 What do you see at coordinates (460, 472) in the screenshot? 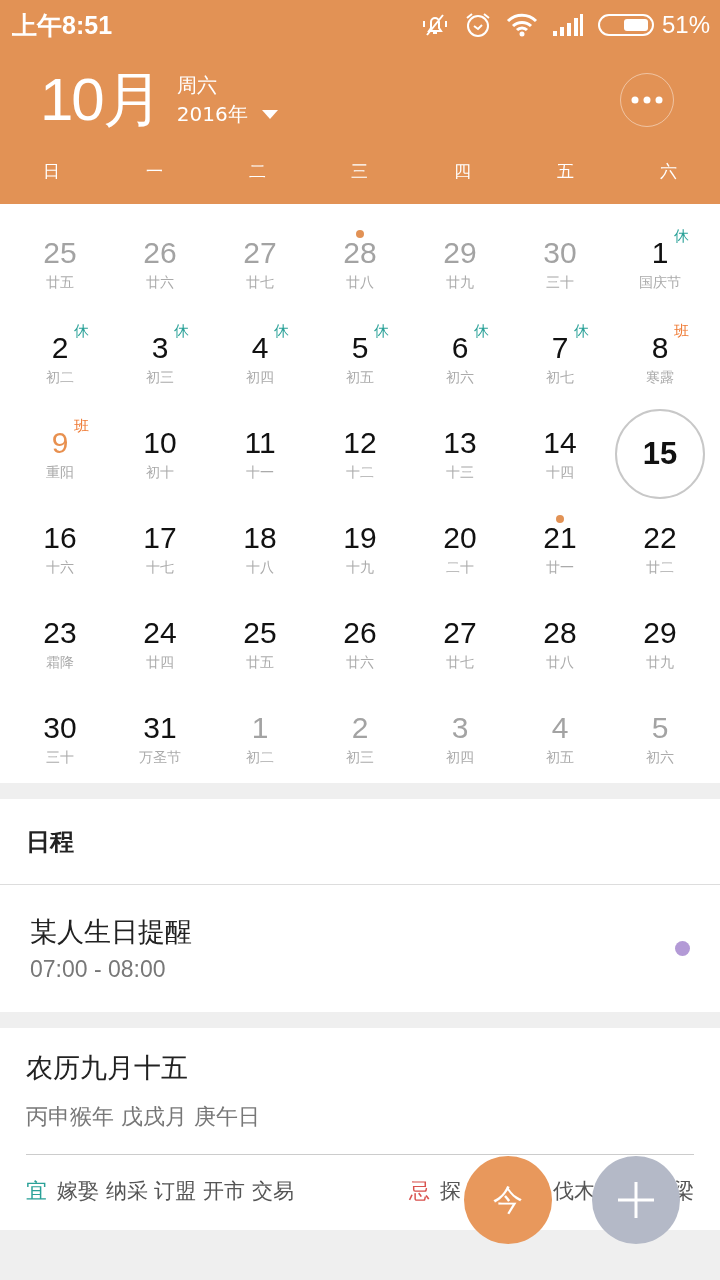
I see `lunar-date: 十三` at bounding box center [460, 472].